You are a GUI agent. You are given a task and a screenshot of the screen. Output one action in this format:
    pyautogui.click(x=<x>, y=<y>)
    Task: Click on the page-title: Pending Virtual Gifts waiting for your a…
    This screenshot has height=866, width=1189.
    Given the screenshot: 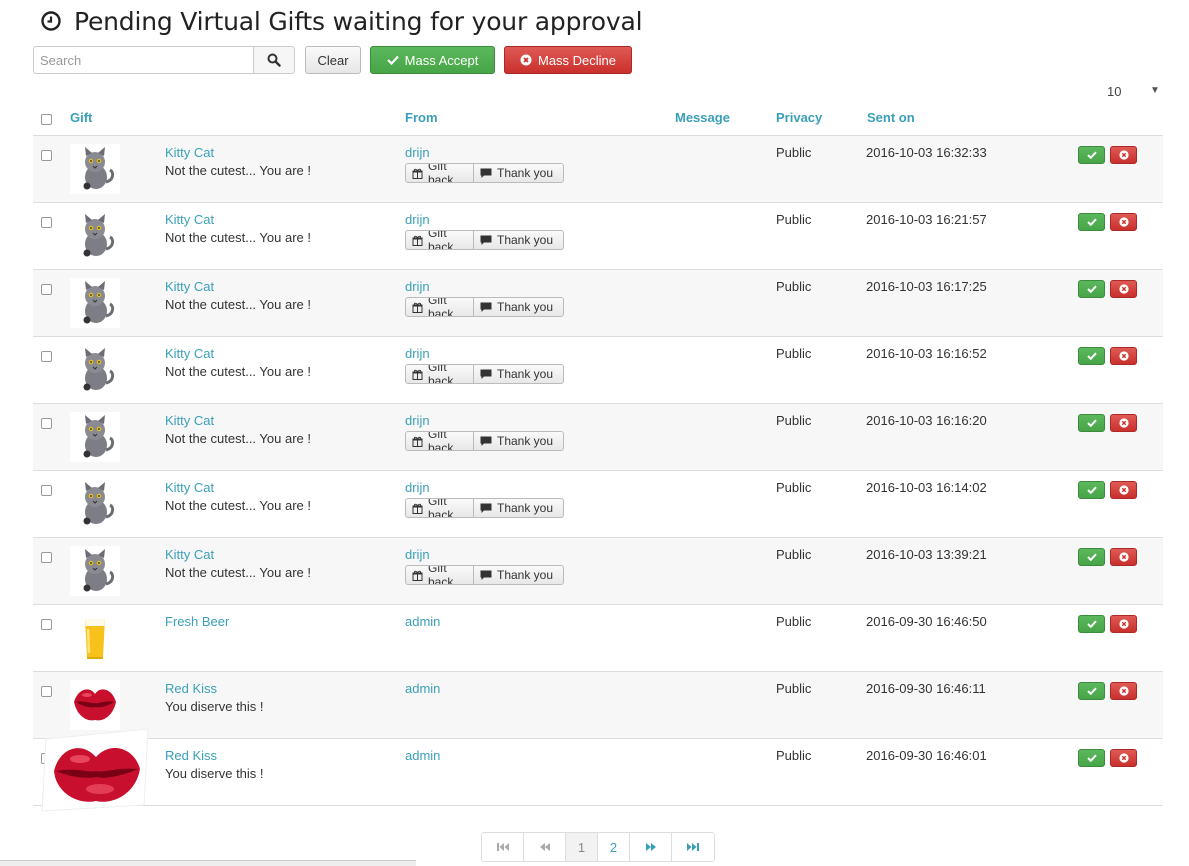 What is the action you would take?
    pyautogui.click(x=358, y=21)
    